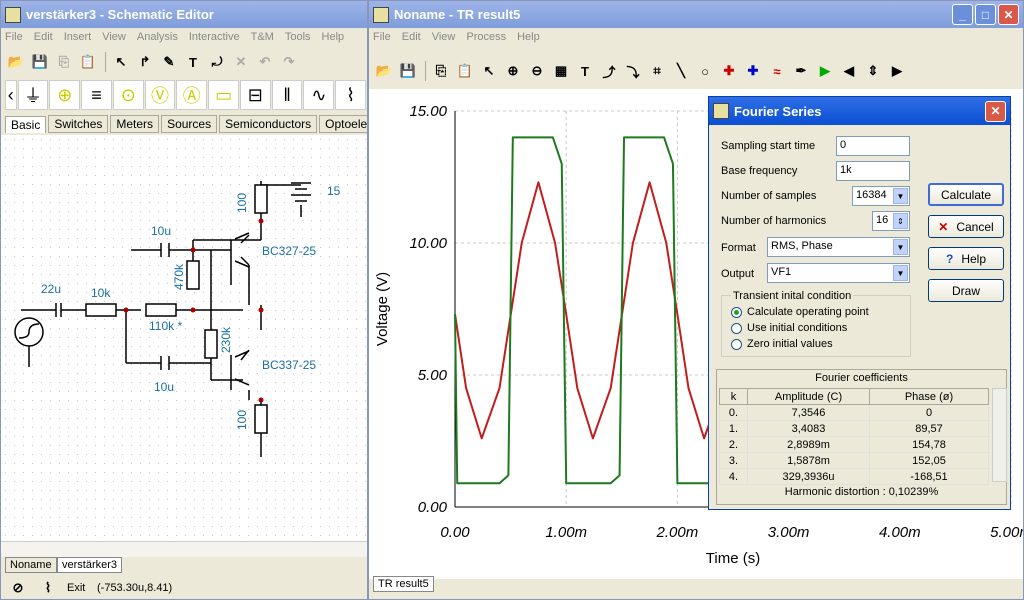 The image size is (1024, 600). What do you see at coordinates (384, 71) in the screenshot?
I see `plot-open-icon: 📂` at bounding box center [384, 71].